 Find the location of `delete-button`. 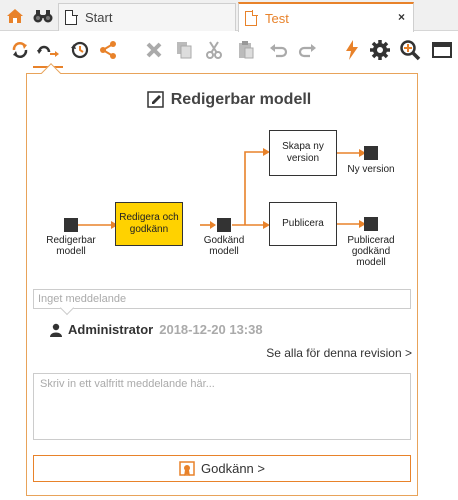

delete-button is located at coordinates (154, 50).